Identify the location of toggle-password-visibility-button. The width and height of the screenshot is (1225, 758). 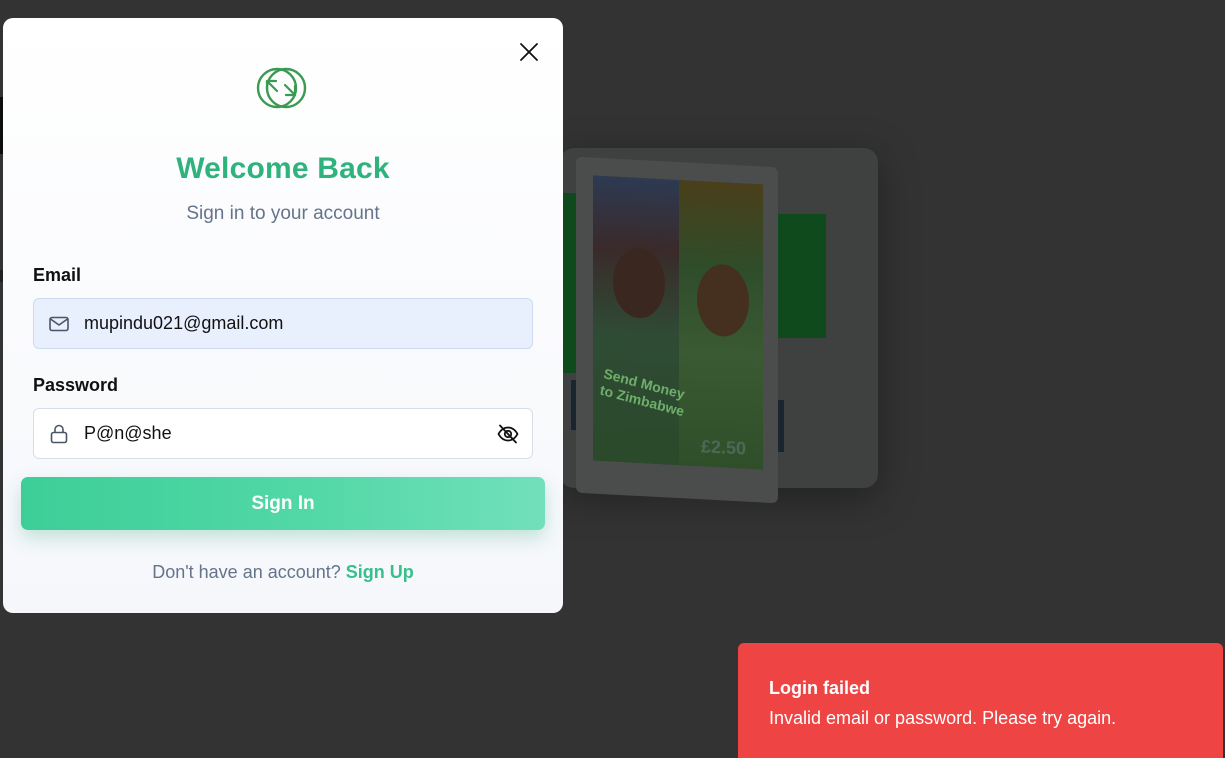
(508, 434).